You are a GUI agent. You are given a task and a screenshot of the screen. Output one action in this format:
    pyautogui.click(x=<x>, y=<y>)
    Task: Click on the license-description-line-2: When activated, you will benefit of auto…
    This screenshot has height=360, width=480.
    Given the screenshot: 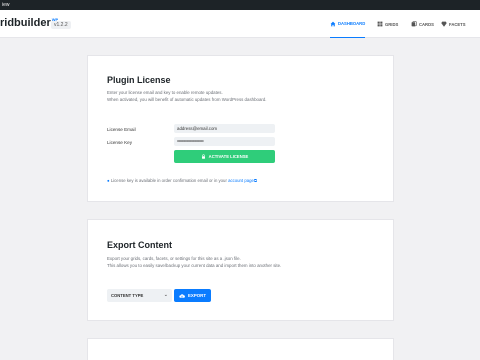 What is the action you would take?
    pyautogui.click(x=187, y=99)
    